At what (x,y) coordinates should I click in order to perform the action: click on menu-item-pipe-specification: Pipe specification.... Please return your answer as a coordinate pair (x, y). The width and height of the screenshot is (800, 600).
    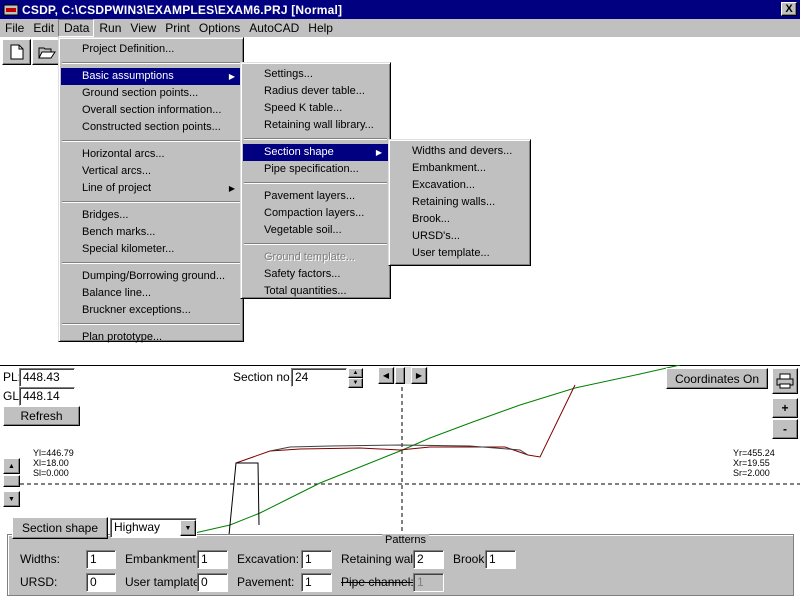
    Looking at the image, I should click on (315, 169).